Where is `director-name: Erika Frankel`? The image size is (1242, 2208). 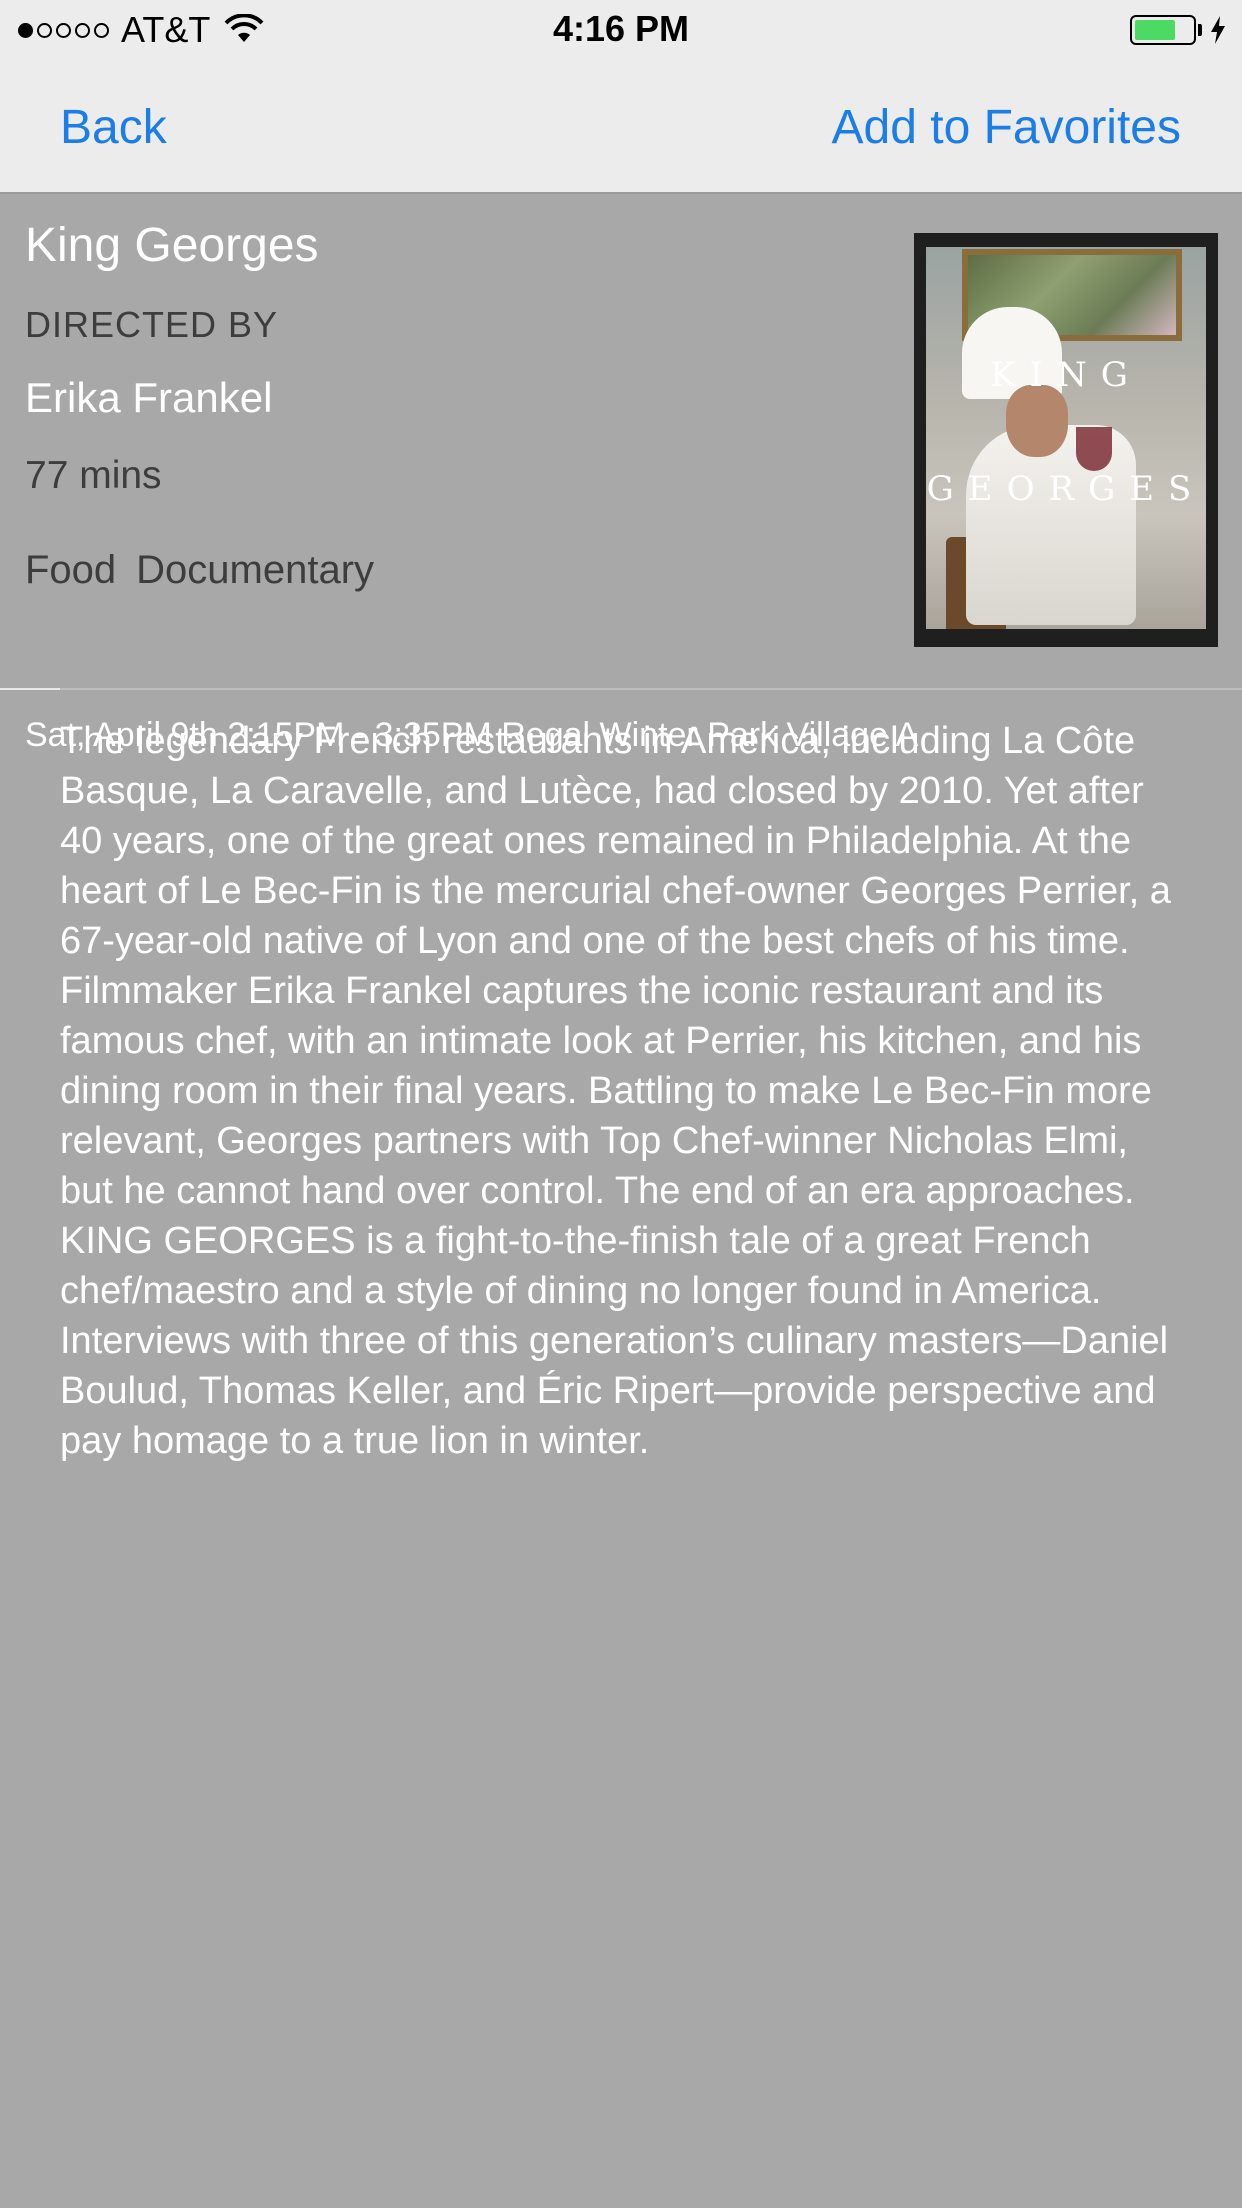
director-name: Erika Frankel is located at coordinates (149, 397).